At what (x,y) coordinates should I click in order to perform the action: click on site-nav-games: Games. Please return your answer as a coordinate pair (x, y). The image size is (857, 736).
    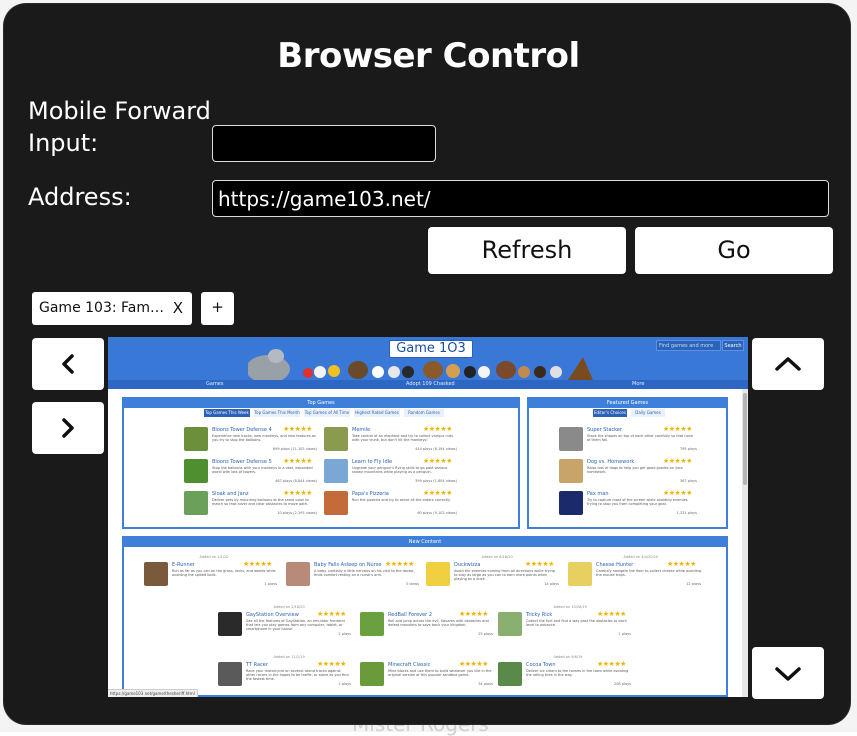
    Looking at the image, I should click on (215, 384).